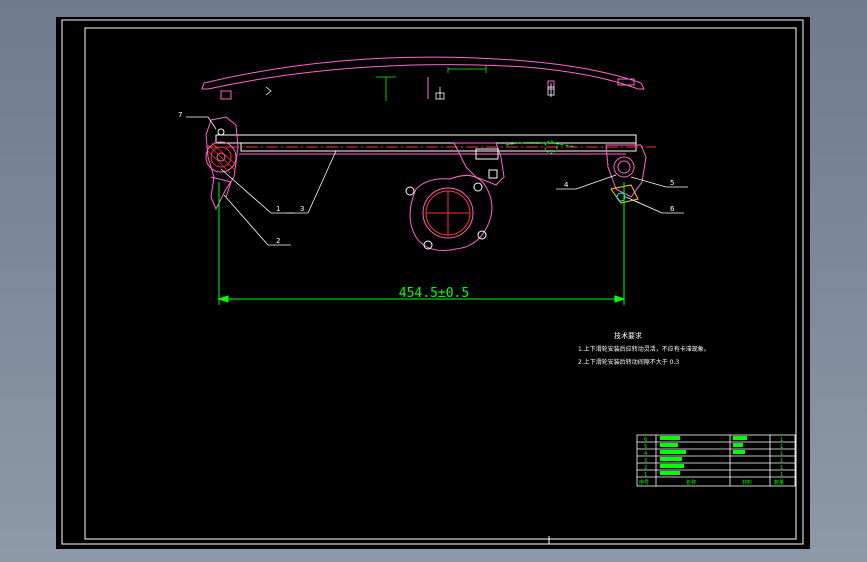 The width and height of the screenshot is (867, 562). Describe the element at coordinates (711, 461) in the screenshot. I see `parts-table-content: 6 5 4 3 2 1 1 1 1 1 1 1 序号 名称 材料 数量` at that location.